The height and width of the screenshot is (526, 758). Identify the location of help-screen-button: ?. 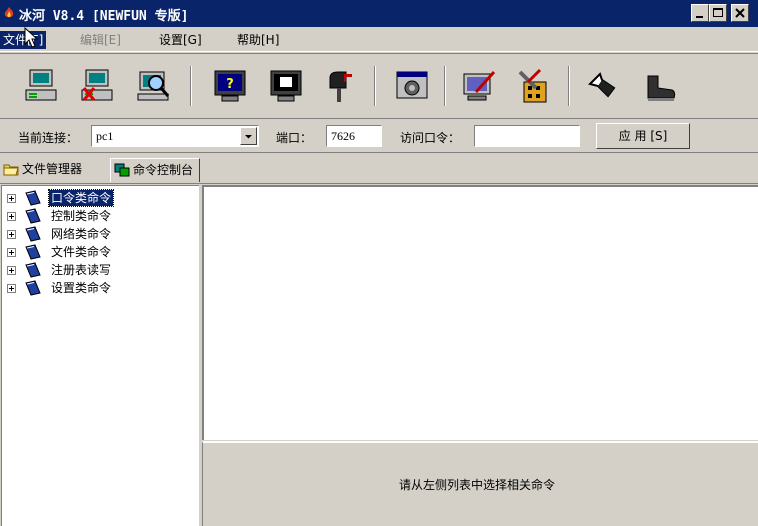
(230, 86).